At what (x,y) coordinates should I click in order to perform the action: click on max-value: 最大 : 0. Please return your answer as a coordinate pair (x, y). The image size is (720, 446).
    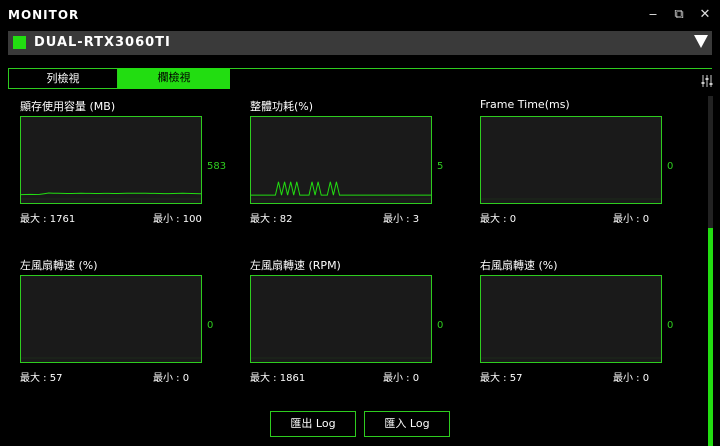
    Looking at the image, I should click on (498, 219).